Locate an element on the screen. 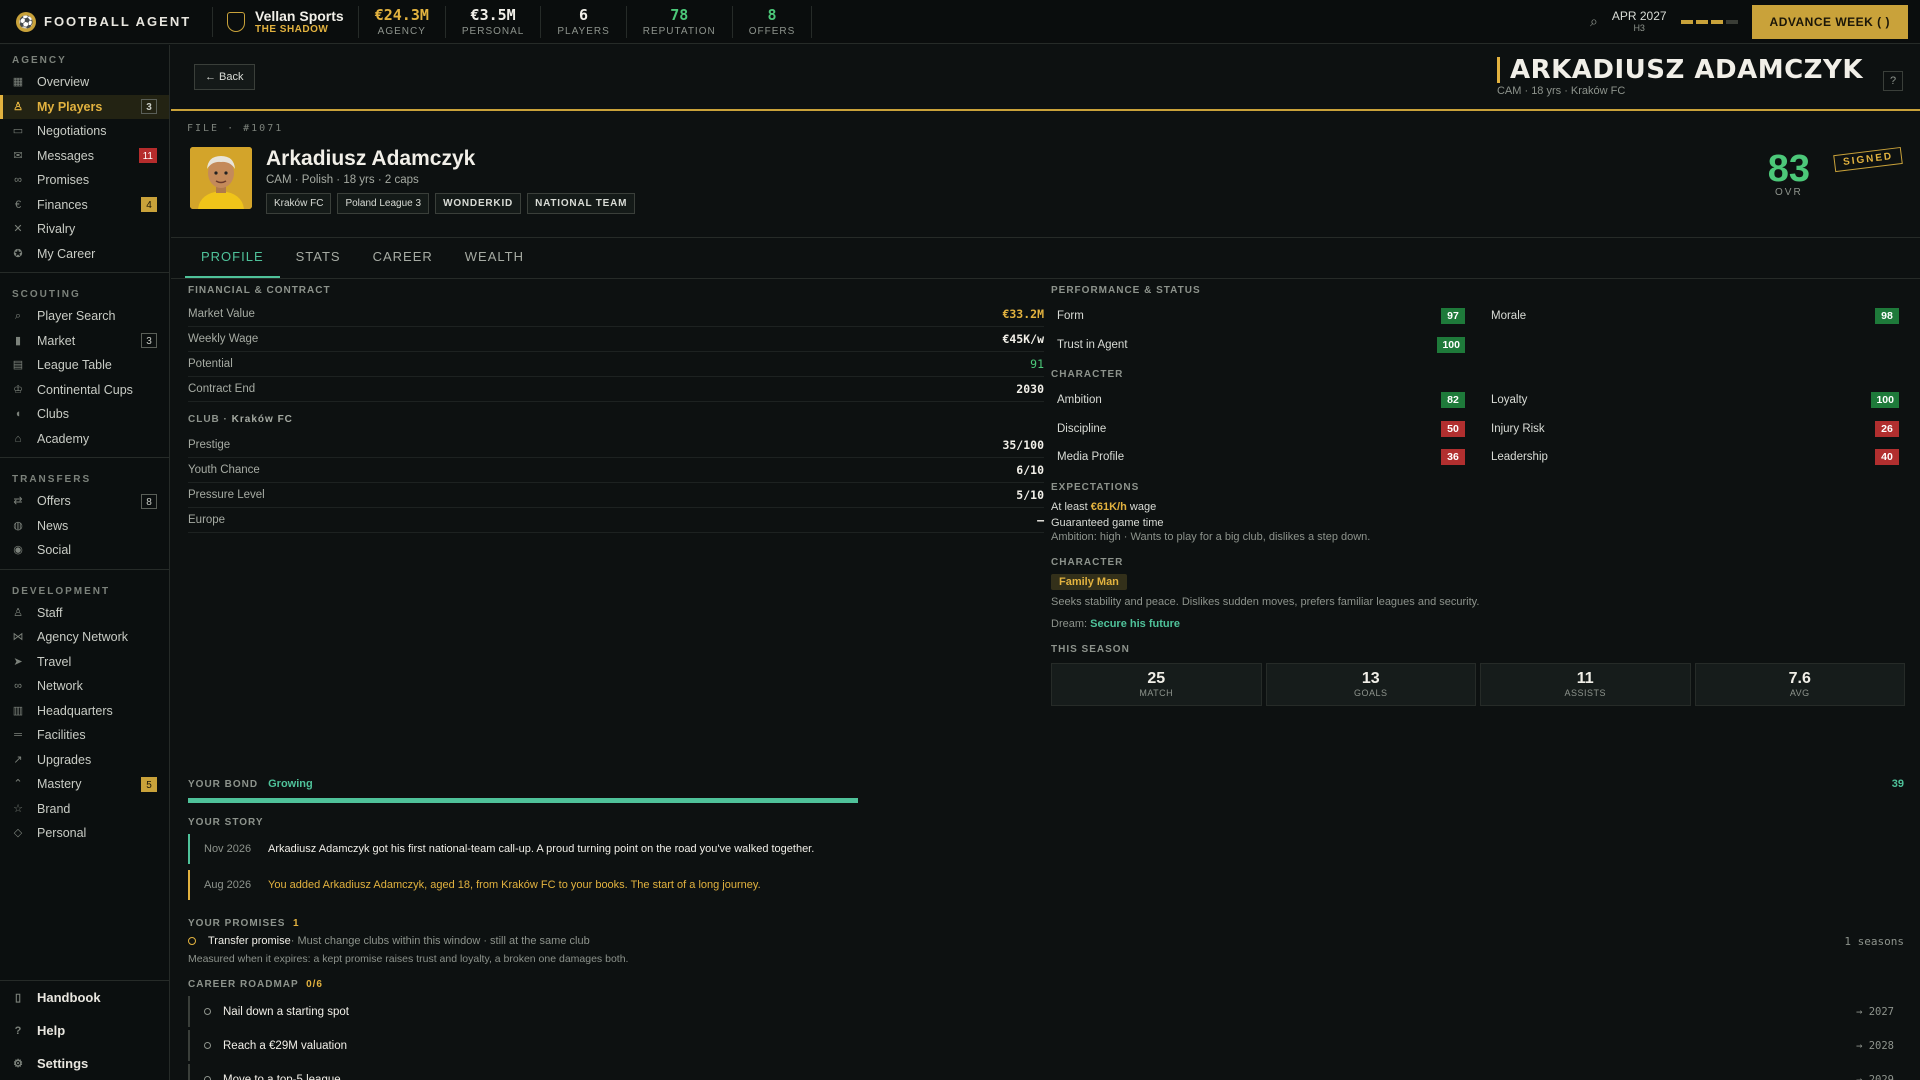  sidebar-item-my-career: ✪ My Career is located at coordinates (84, 254).